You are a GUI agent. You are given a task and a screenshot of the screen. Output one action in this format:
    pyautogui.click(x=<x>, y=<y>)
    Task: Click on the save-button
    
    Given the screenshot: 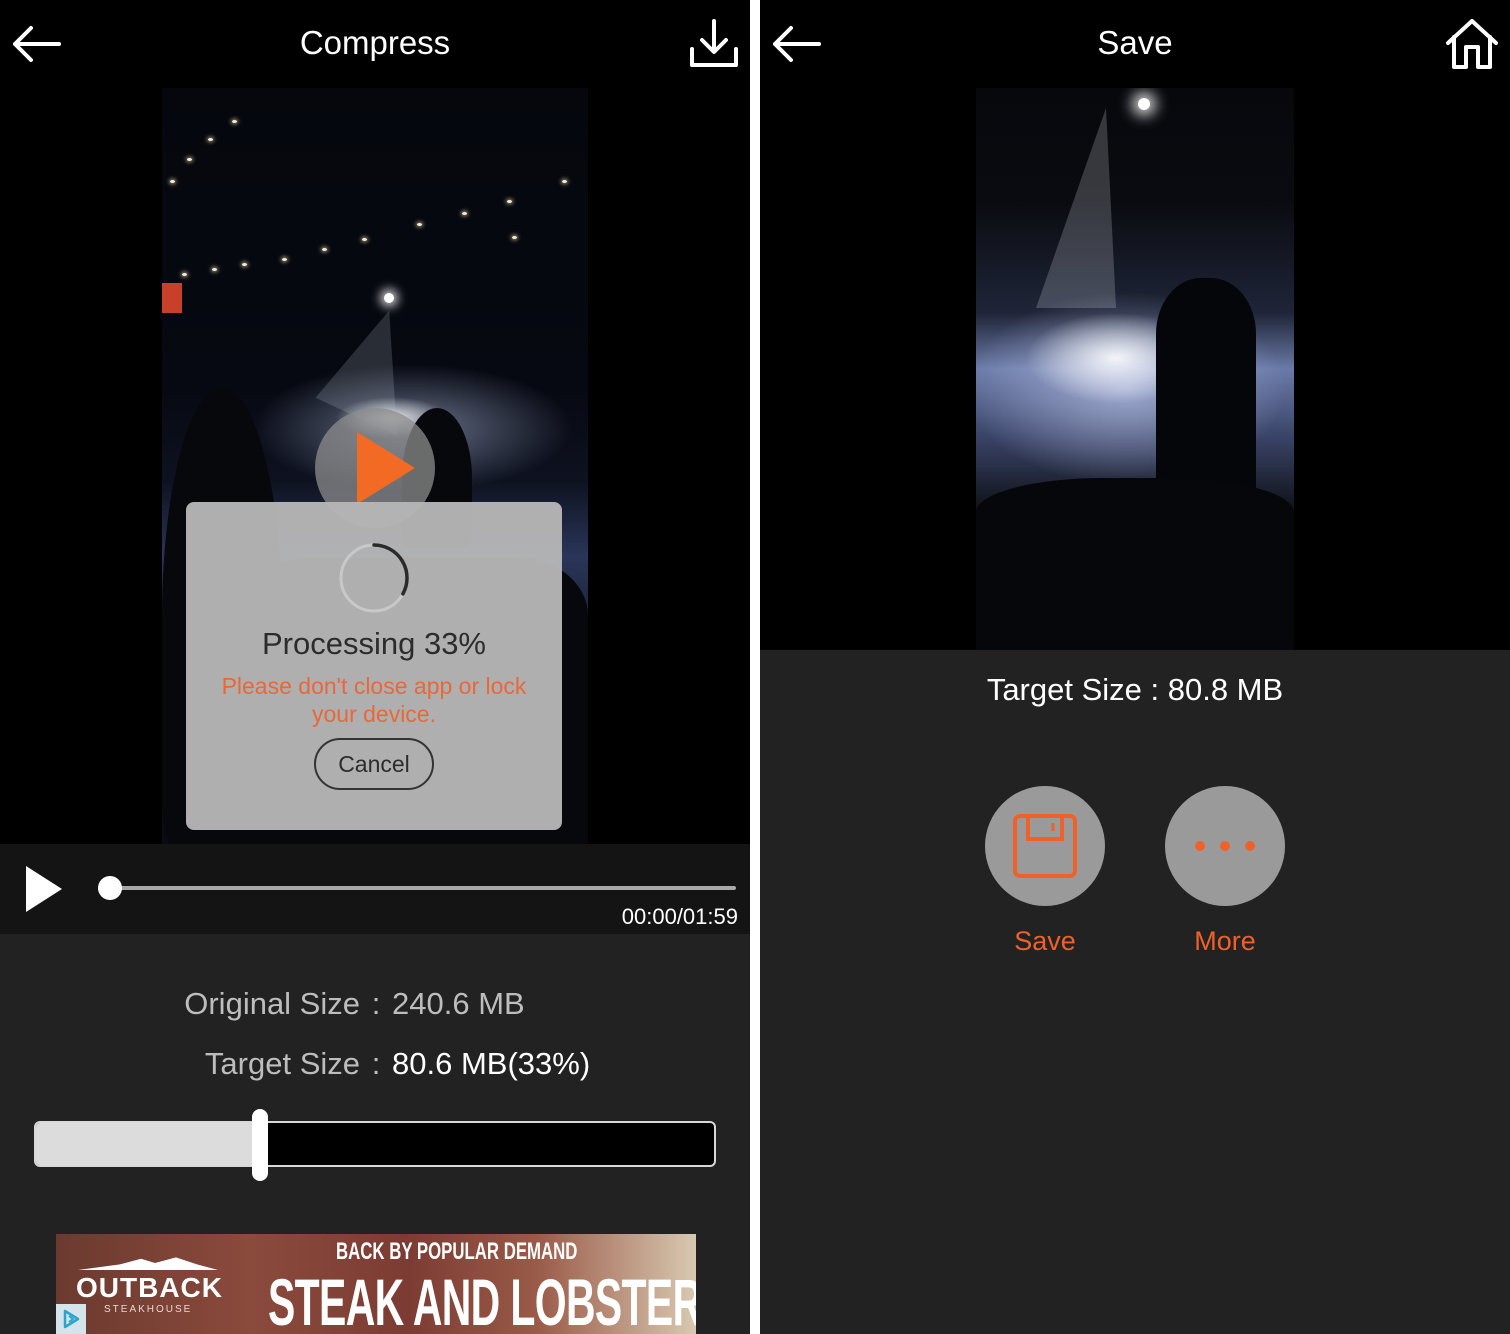 What is the action you would take?
    pyautogui.click(x=1045, y=846)
    